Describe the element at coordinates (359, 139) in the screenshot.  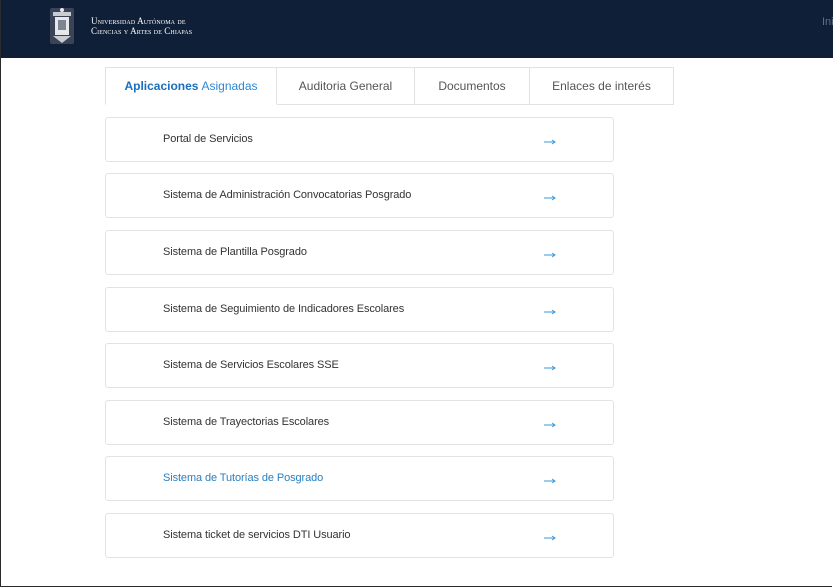
I see `app-item-portal-de-servicios: Portal de Servicios` at that location.